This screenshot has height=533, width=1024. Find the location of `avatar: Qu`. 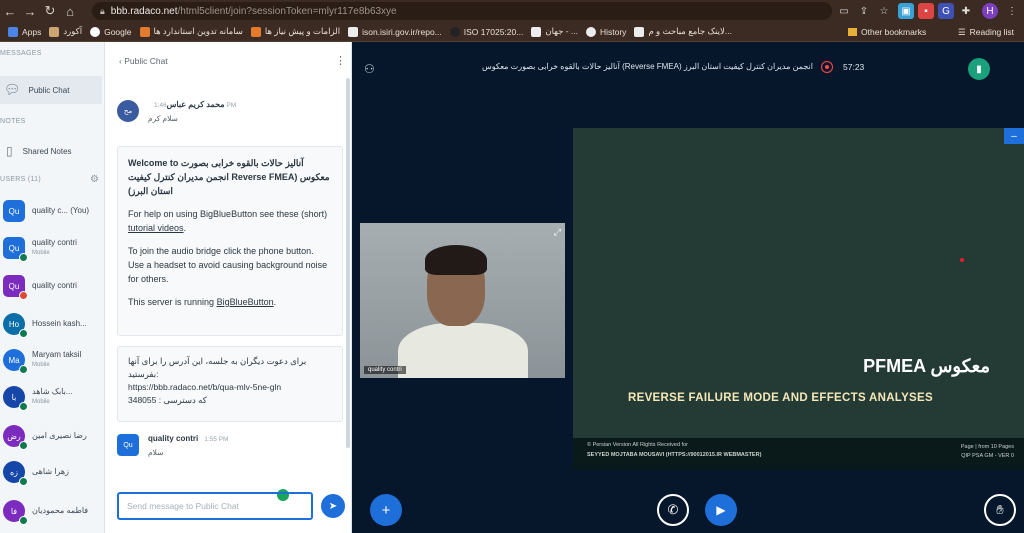

avatar: Qu is located at coordinates (128, 445).